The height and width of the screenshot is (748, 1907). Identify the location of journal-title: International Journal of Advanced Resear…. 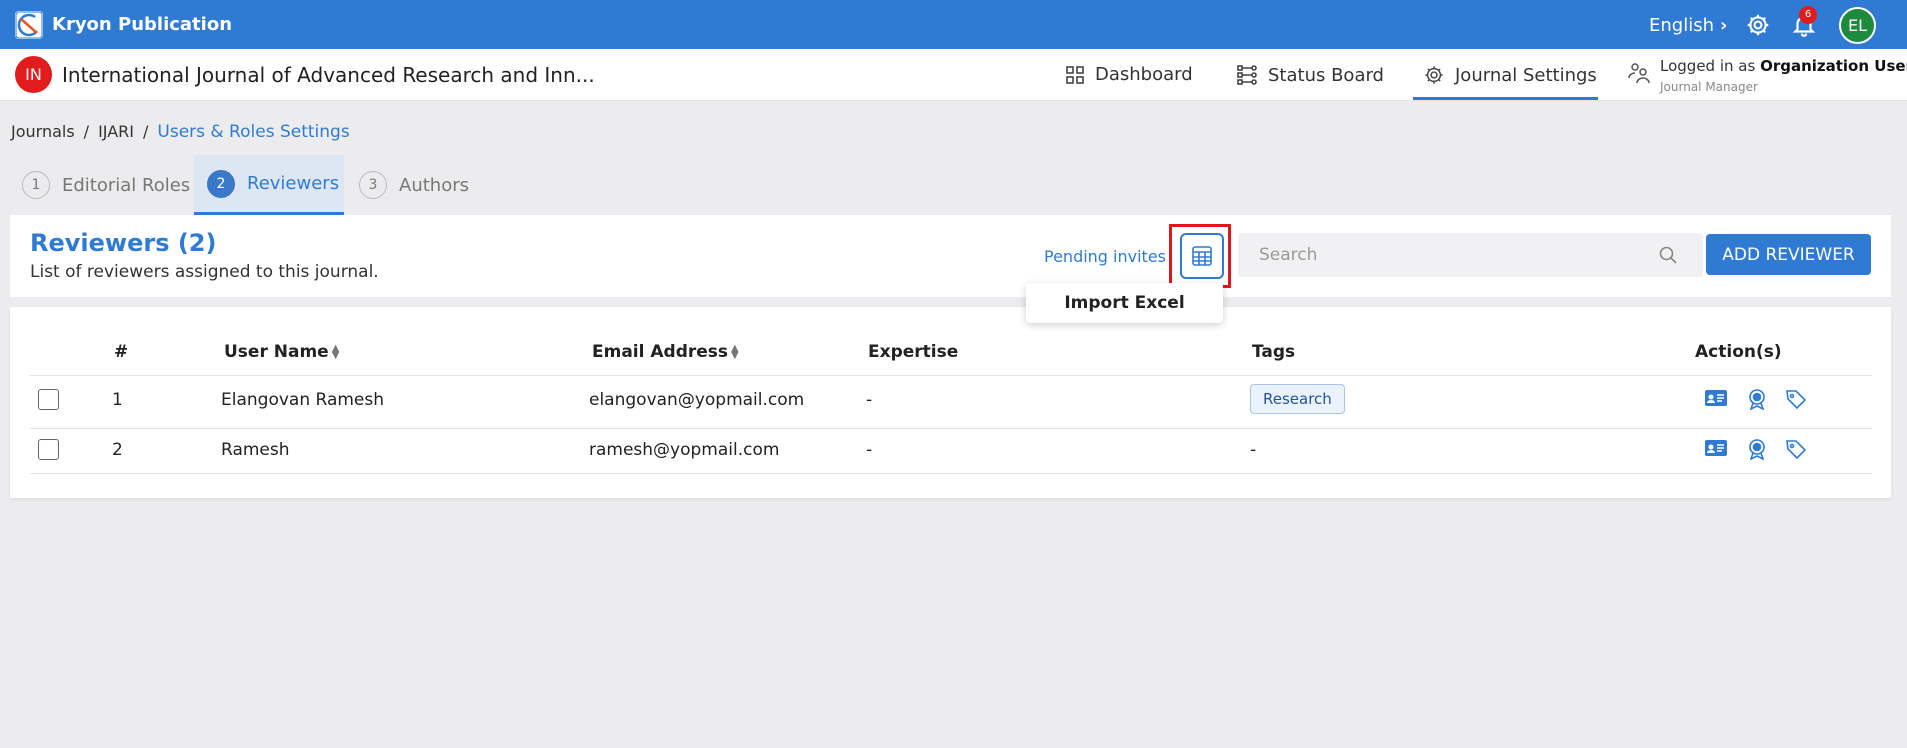
(328, 75).